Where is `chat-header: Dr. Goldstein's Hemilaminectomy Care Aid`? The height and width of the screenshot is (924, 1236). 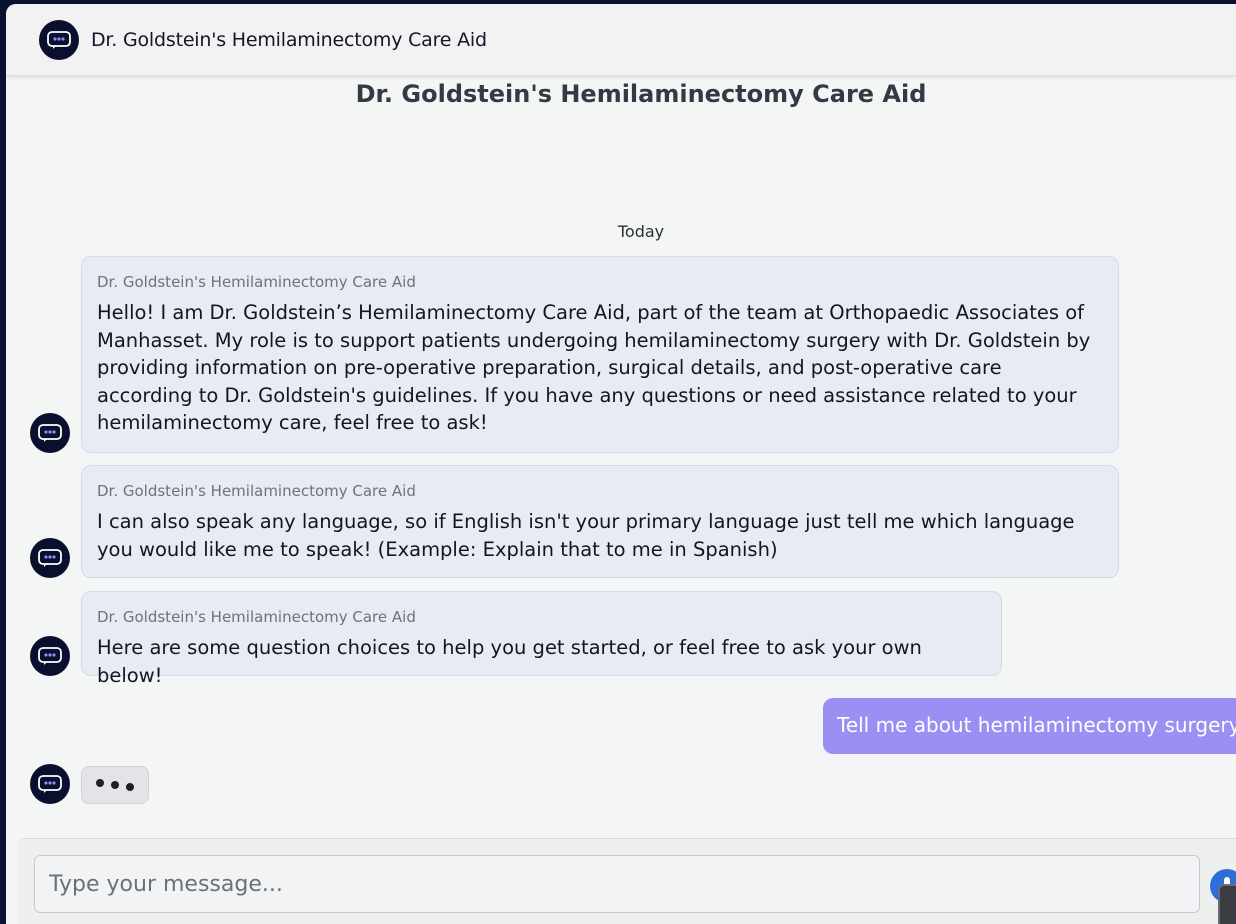 chat-header: Dr. Goldstein's Hemilaminectomy Care Aid is located at coordinates (621, 40).